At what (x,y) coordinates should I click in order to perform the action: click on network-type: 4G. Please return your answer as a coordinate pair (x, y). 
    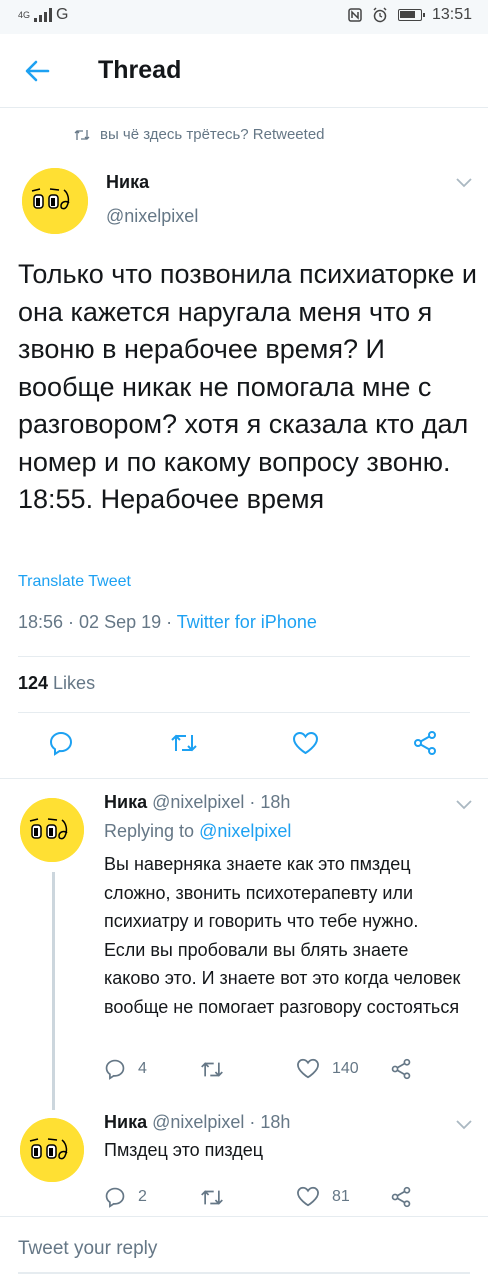
    Looking at the image, I should click on (24, 14).